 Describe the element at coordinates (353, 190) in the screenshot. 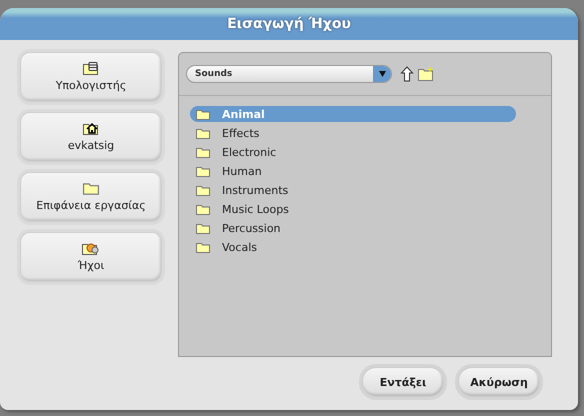

I see `folder-row: Instruments` at that location.